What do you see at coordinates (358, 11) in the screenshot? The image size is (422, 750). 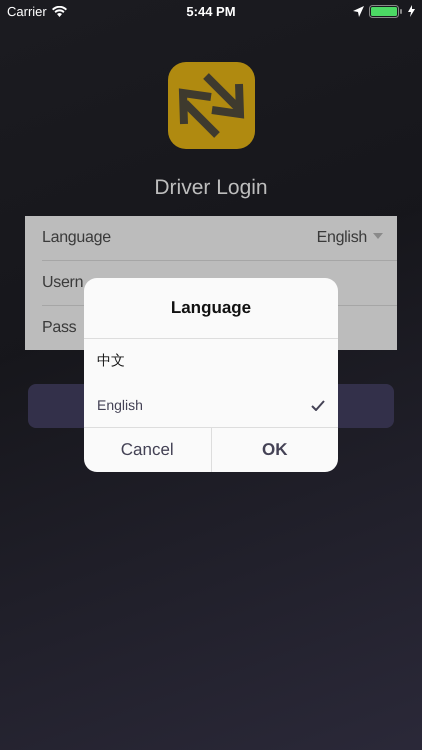 I see `location-arrow-icon` at bounding box center [358, 11].